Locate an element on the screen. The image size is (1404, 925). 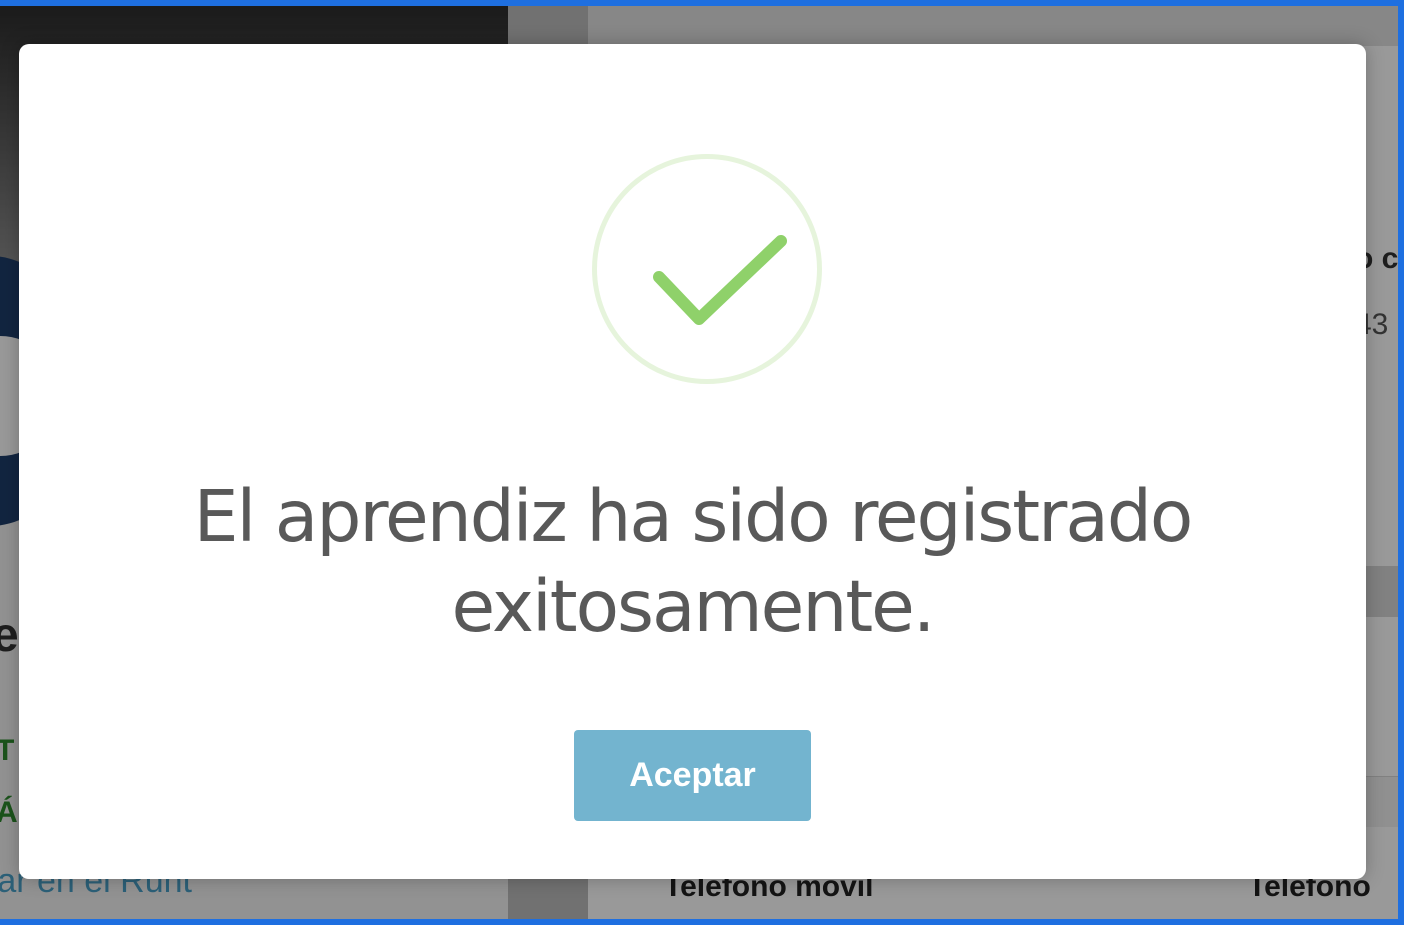
success-checkmark-icon is located at coordinates (707, 269).